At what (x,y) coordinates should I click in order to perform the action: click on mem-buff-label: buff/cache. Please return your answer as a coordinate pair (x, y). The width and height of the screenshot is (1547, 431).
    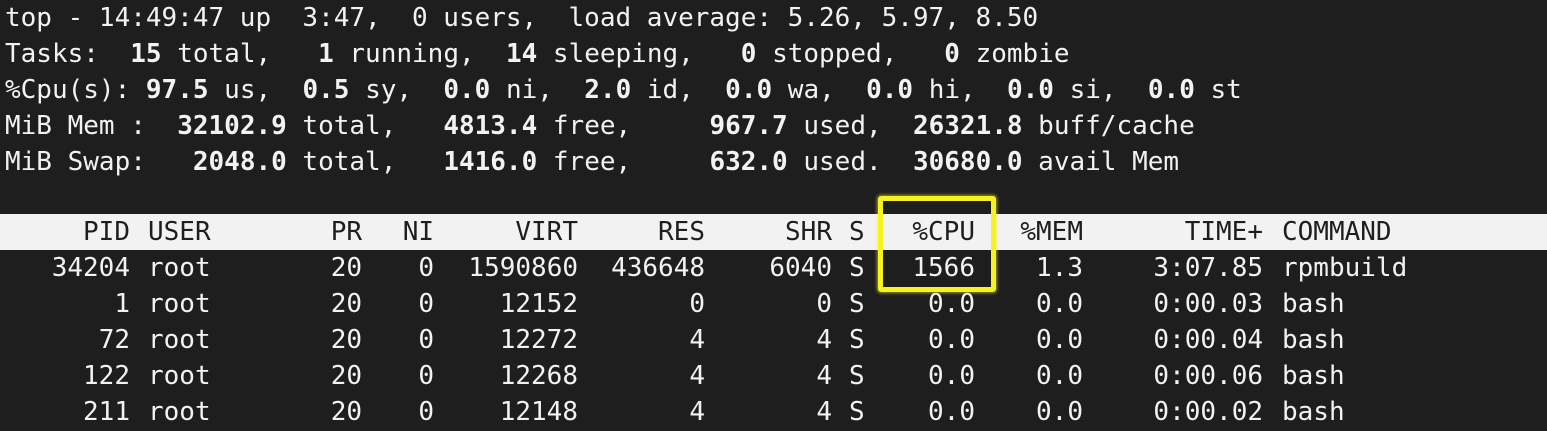
    Looking at the image, I should click on (1108, 126).